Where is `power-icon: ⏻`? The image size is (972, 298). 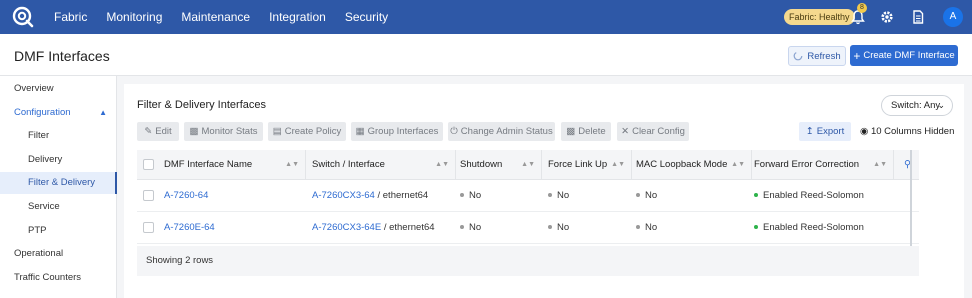
power-icon: ⏻ is located at coordinates (454, 131).